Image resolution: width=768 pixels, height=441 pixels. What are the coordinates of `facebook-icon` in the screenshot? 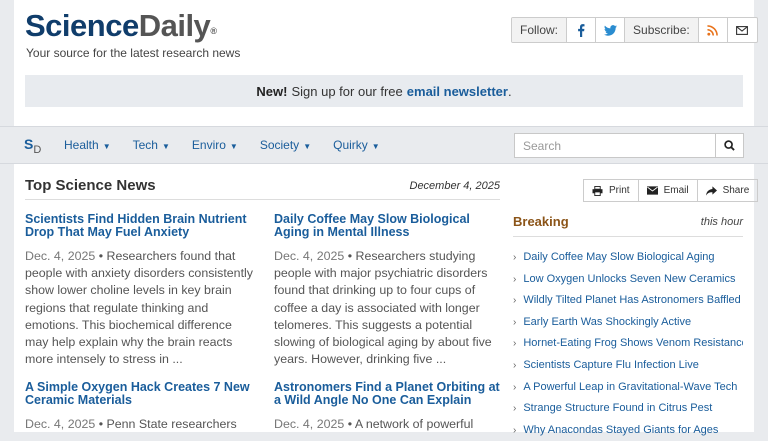 It's located at (582, 30).